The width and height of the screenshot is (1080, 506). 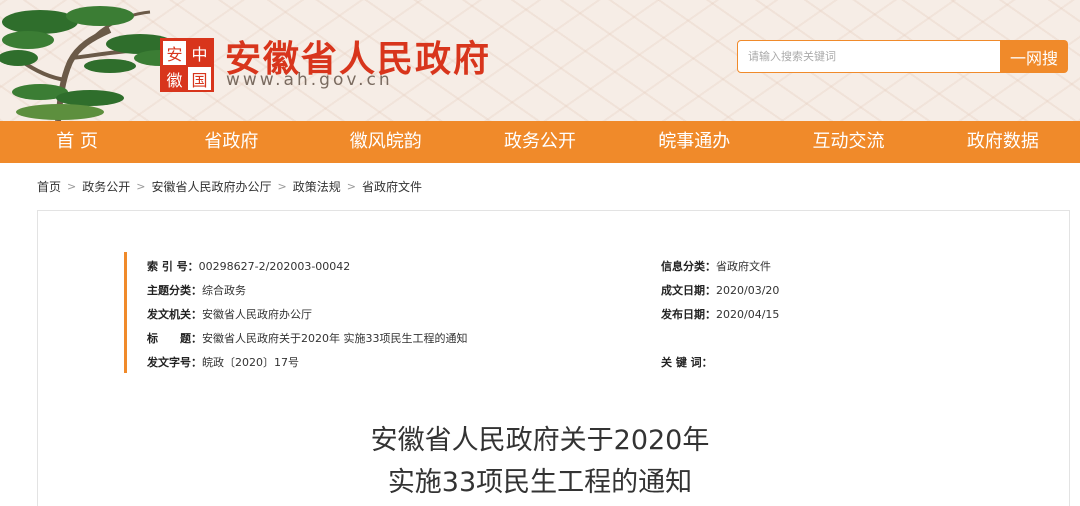 I want to click on meta-label: 发文机关：, so click(x=174, y=314).